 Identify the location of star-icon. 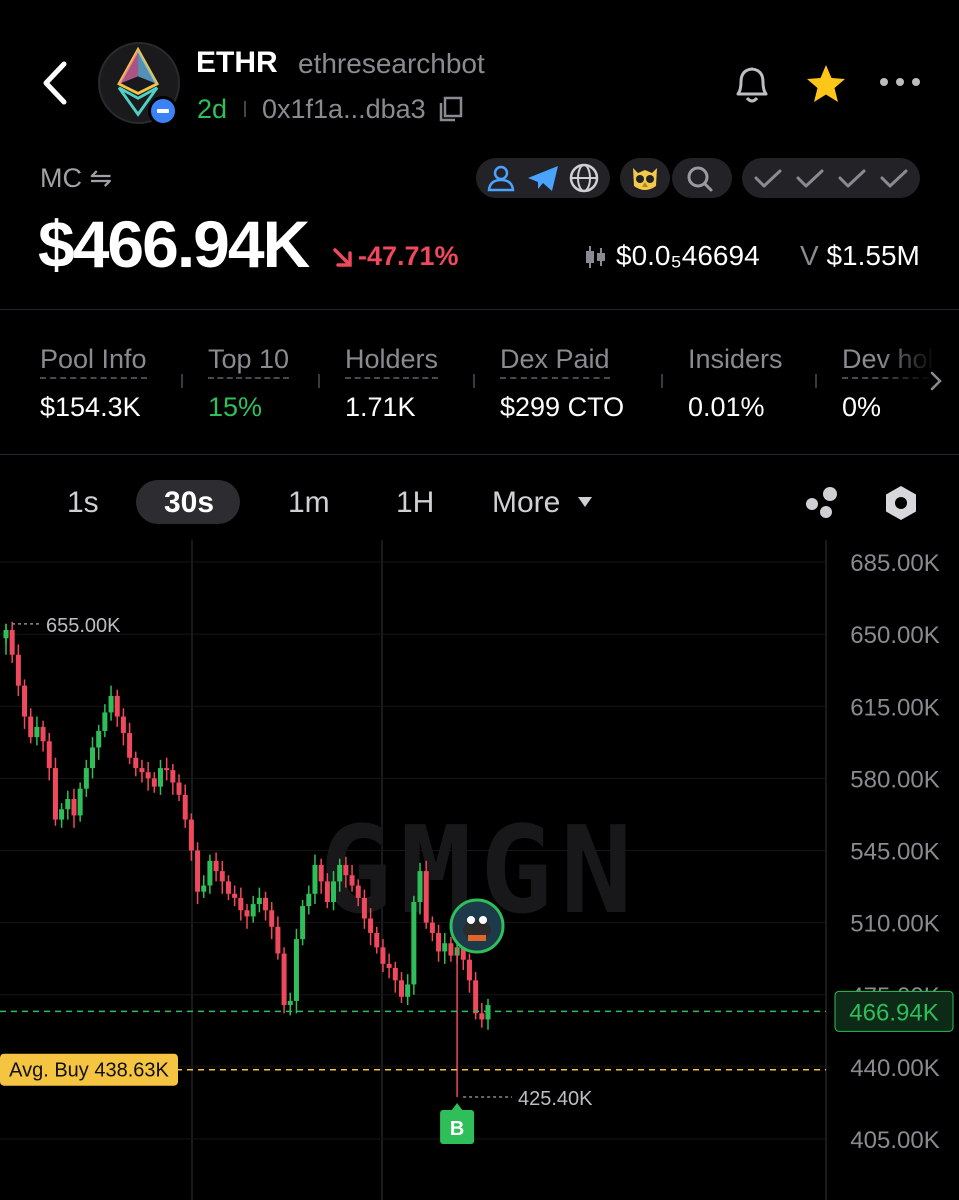
(826, 84).